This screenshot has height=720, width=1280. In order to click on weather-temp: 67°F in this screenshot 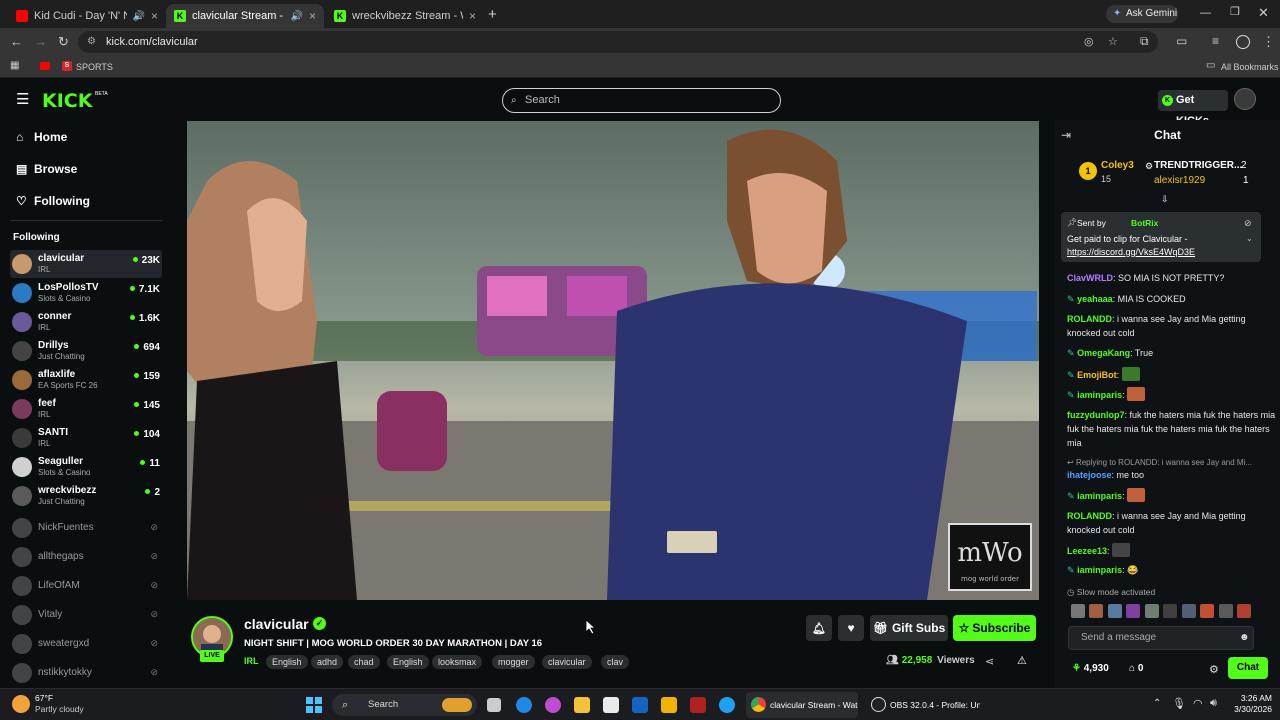, I will do `click(44, 698)`.